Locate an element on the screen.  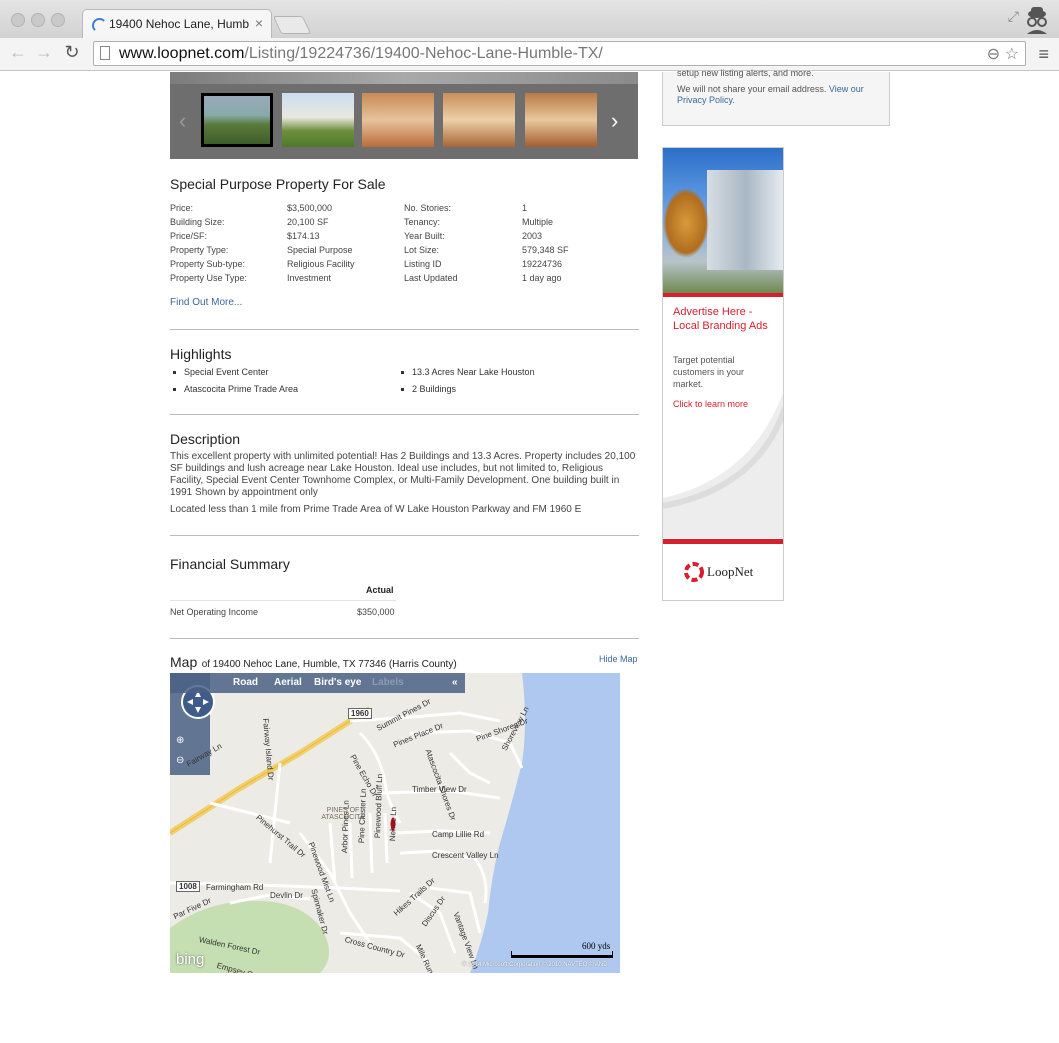
map-collapse-button: « is located at coordinates (455, 682).